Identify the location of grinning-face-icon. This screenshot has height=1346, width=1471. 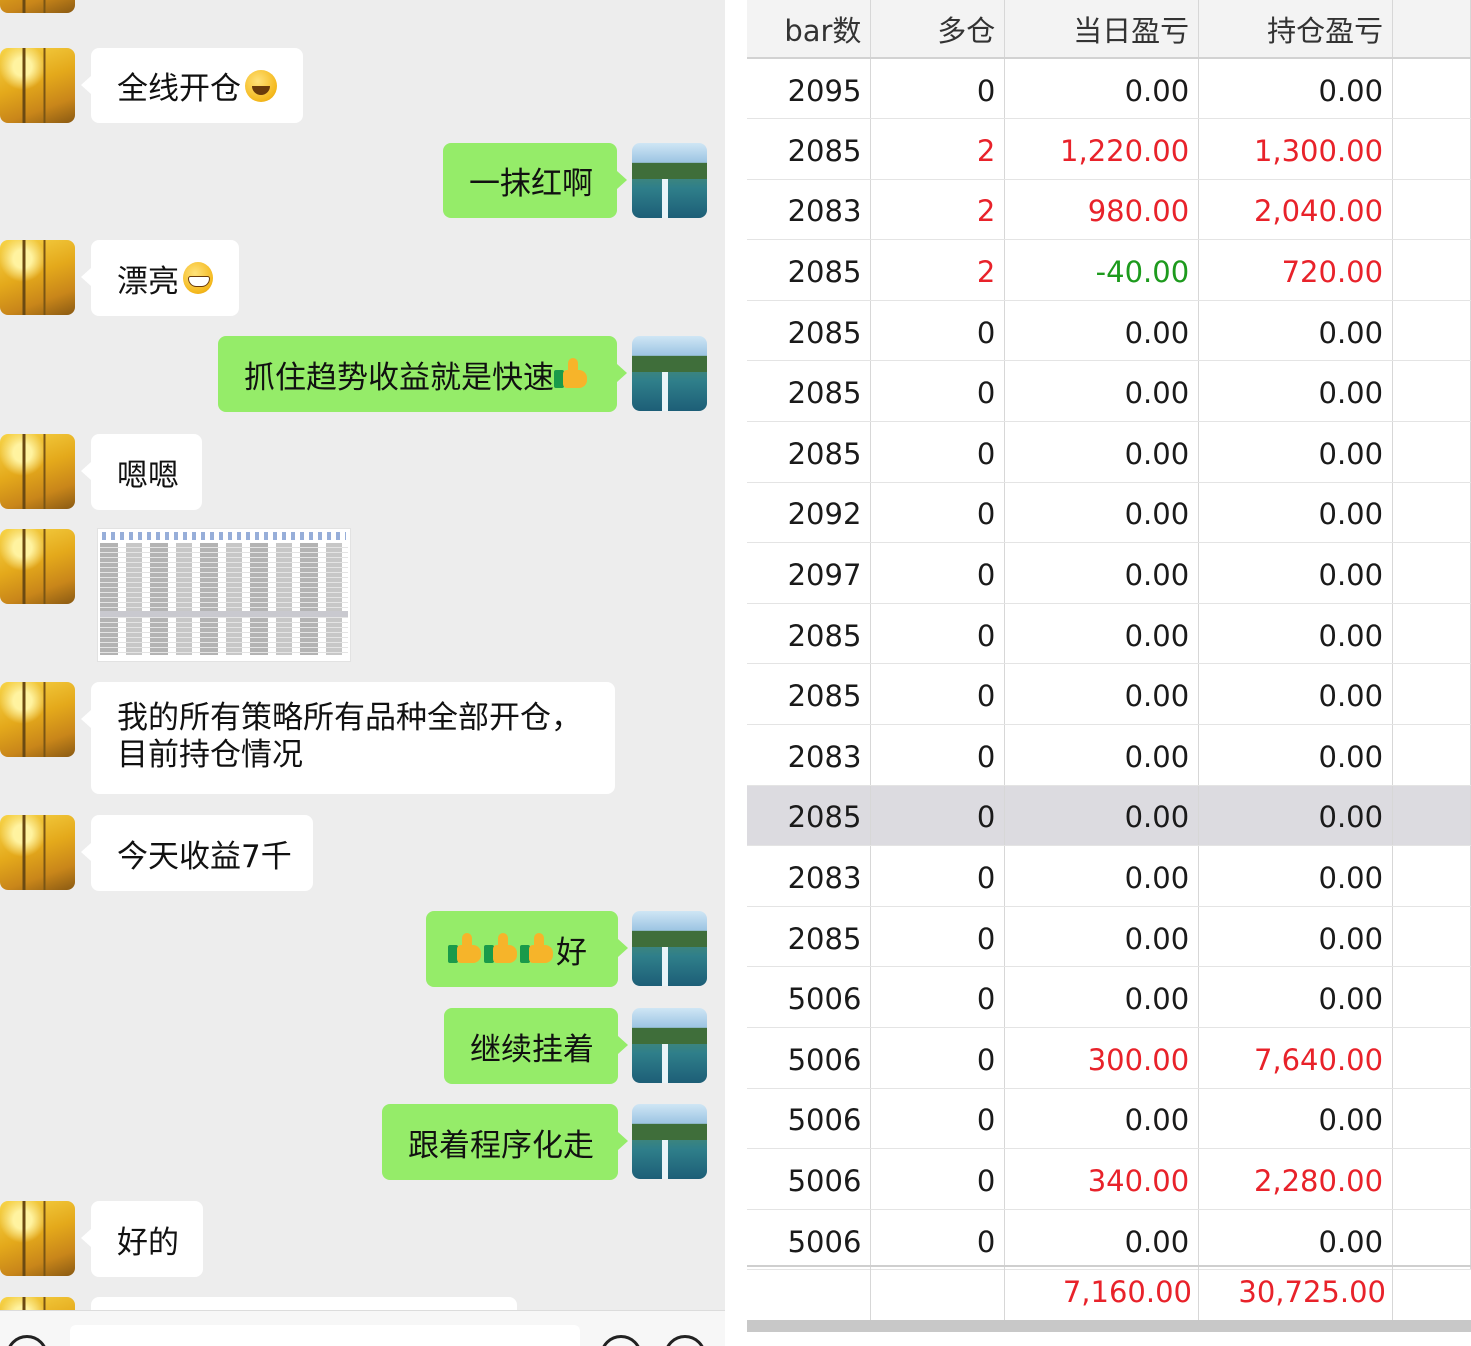
(261, 85).